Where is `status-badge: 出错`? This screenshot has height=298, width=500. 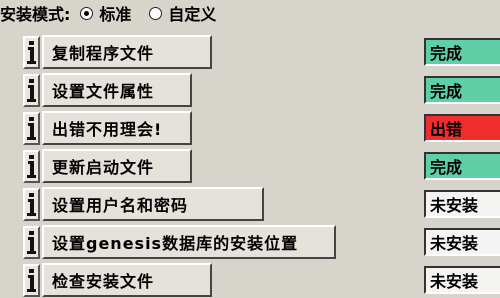
status-badge: 出错 is located at coordinates (462, 128).